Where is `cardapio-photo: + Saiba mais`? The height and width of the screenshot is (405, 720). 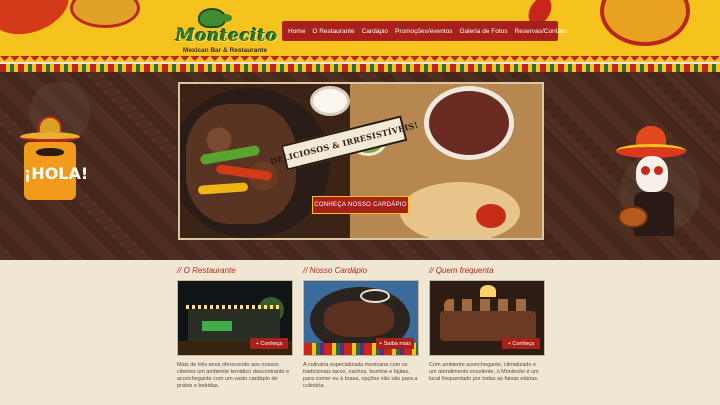 cardapio-photo: + Saiba mais is located at coordinates (361, 318).